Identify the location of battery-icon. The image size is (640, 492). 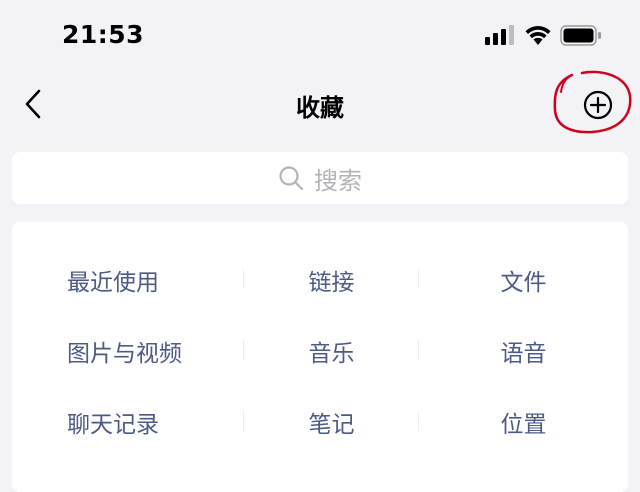
(580, 35).